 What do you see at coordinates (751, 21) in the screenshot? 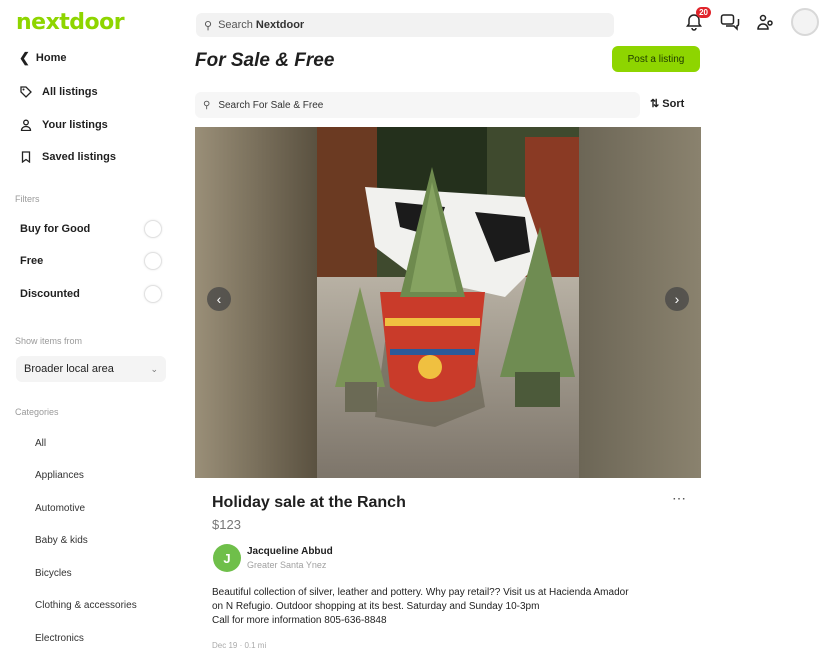
I see `top-icons: 20` at bounding box center [751, 21].